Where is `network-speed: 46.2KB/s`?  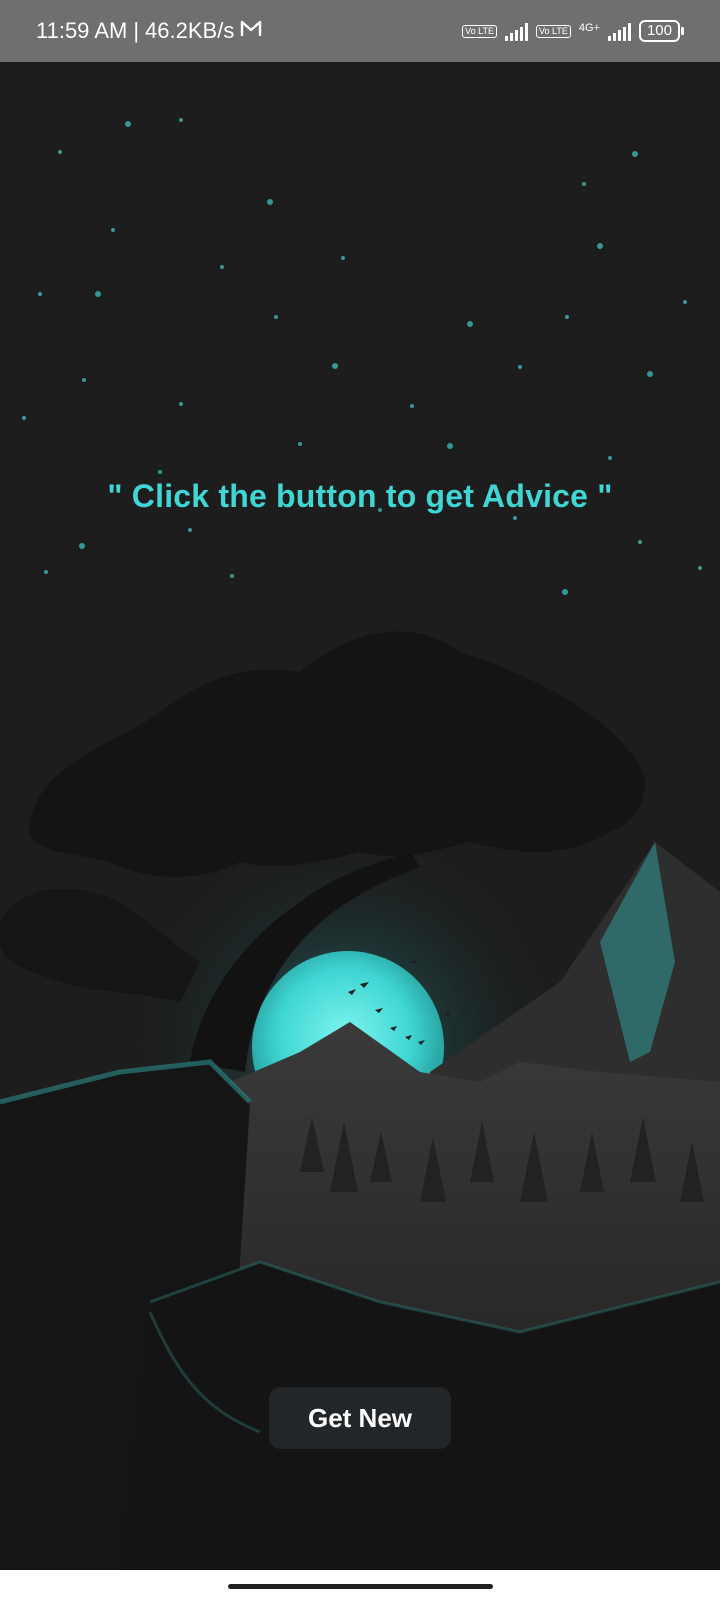 network-speed: 46.2KB/s is located at coordinates (190, 30).